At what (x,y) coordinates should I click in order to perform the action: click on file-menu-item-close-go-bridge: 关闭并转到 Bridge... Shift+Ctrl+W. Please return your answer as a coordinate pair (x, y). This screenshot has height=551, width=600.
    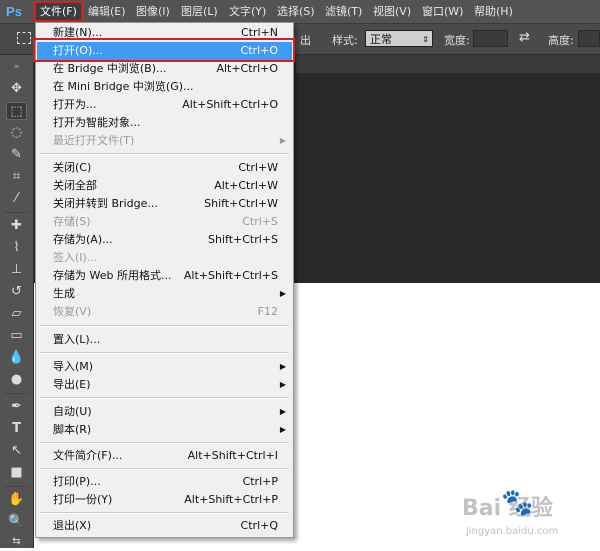
    Looking at the image, I should click on (164, 204).